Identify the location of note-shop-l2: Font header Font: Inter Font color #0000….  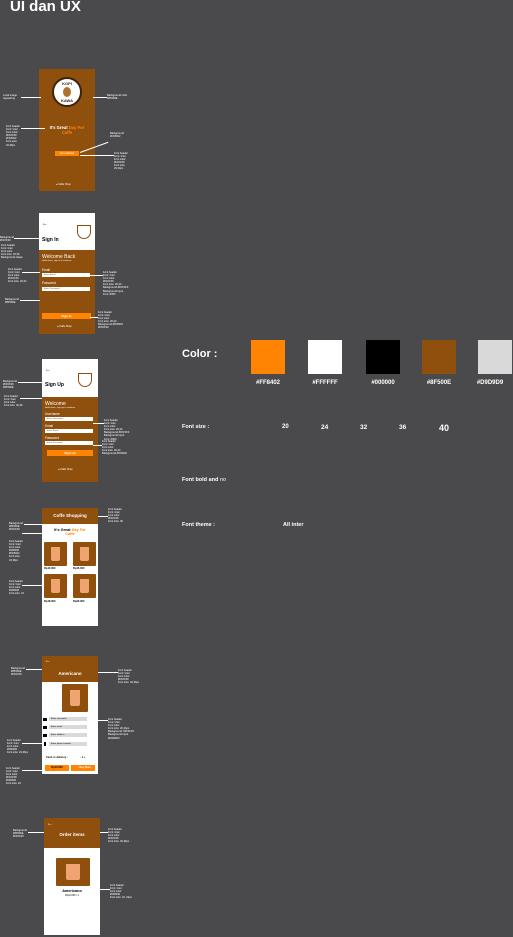
(16, 551).